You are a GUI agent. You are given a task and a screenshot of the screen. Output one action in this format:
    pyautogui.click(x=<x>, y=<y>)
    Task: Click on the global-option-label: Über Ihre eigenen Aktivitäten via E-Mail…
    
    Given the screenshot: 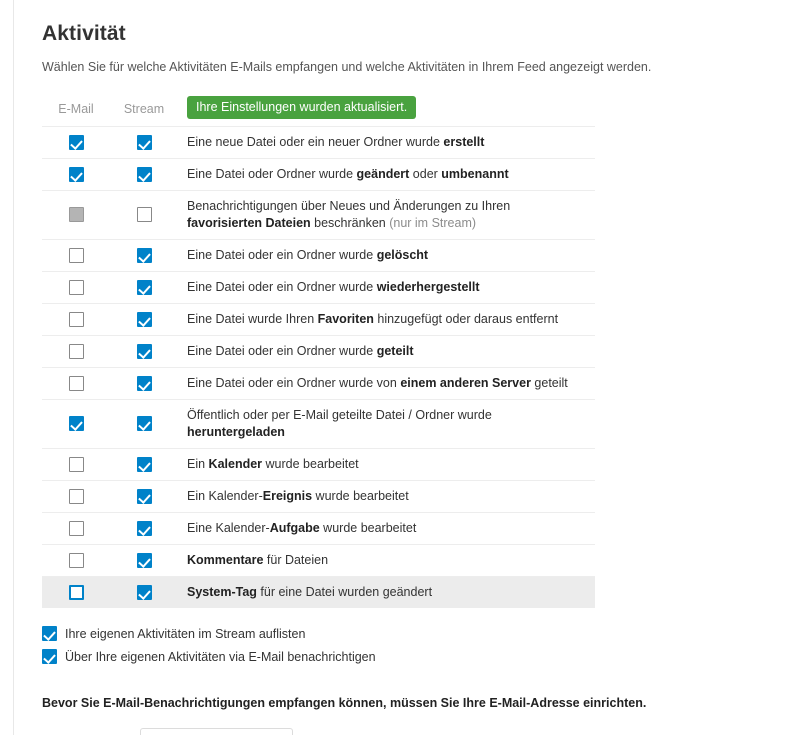 What is the action you would take?
    pyautogui.click(x=220, y=657)
    